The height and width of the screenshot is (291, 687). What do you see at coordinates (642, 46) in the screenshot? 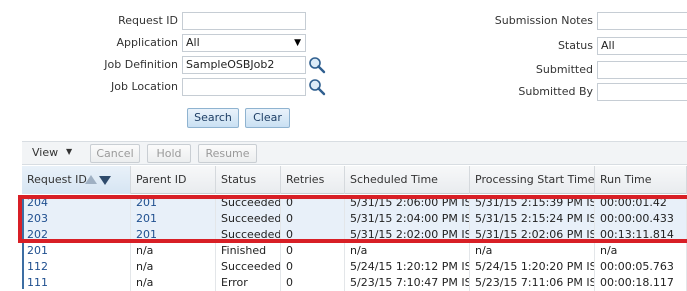
I see `status-select: All` at bounding box center [642, 46].